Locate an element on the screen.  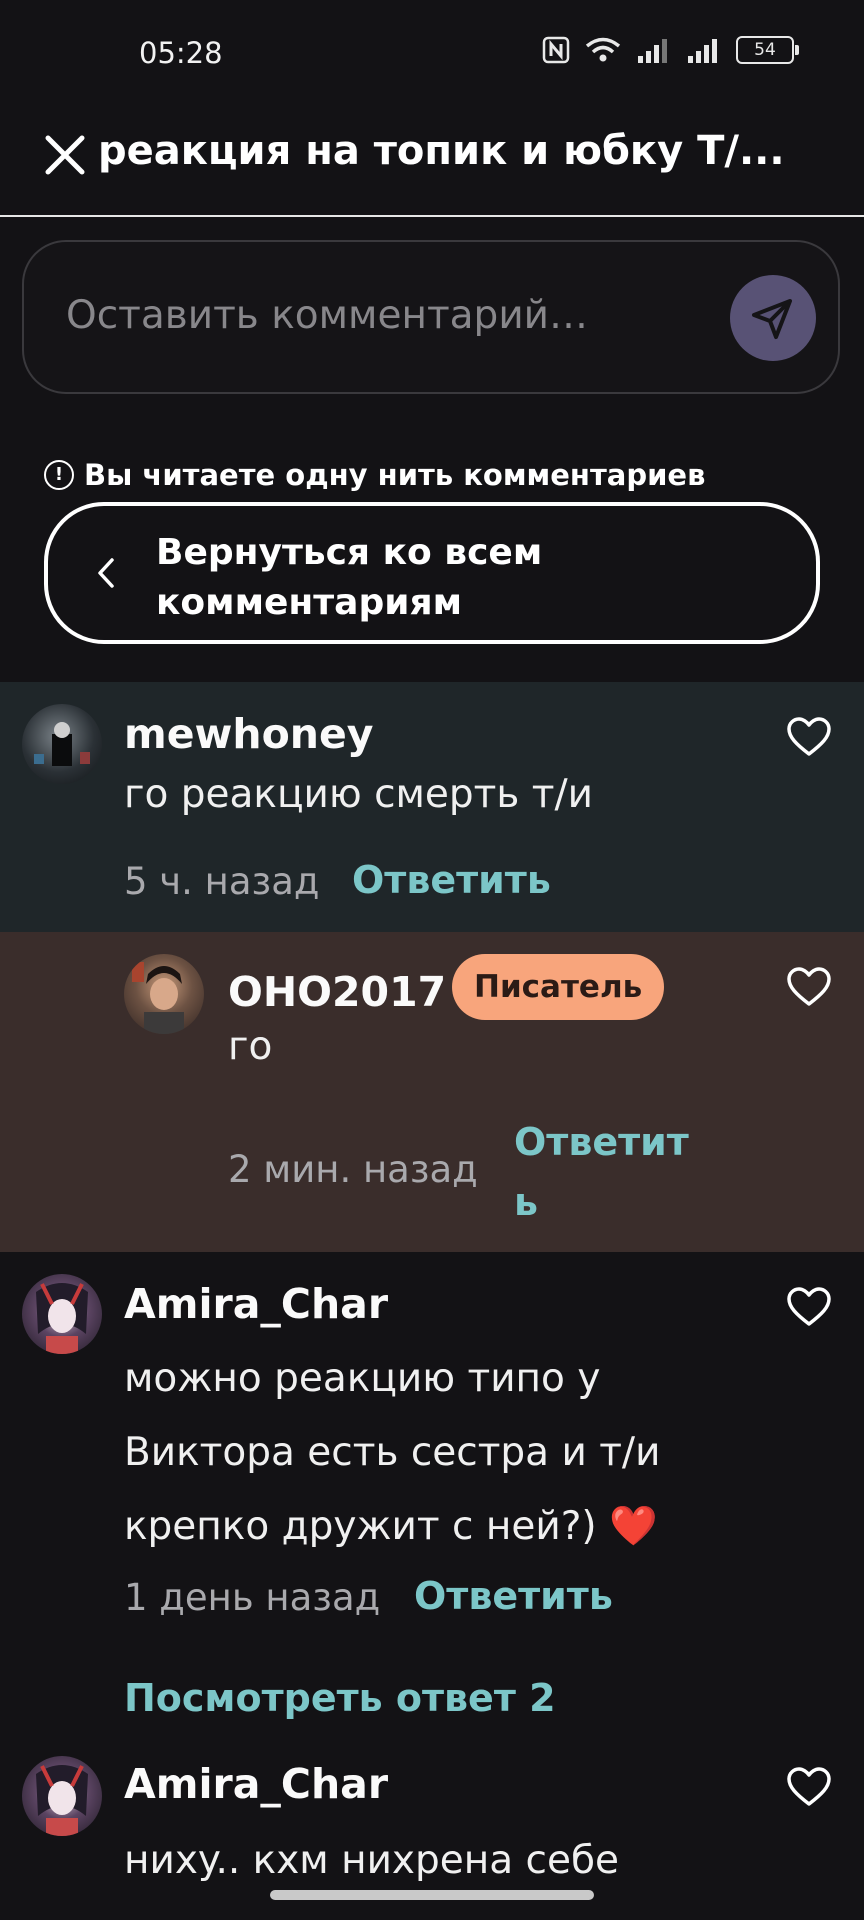
reply-button-line: ь is located at coordinates (526, 1202).